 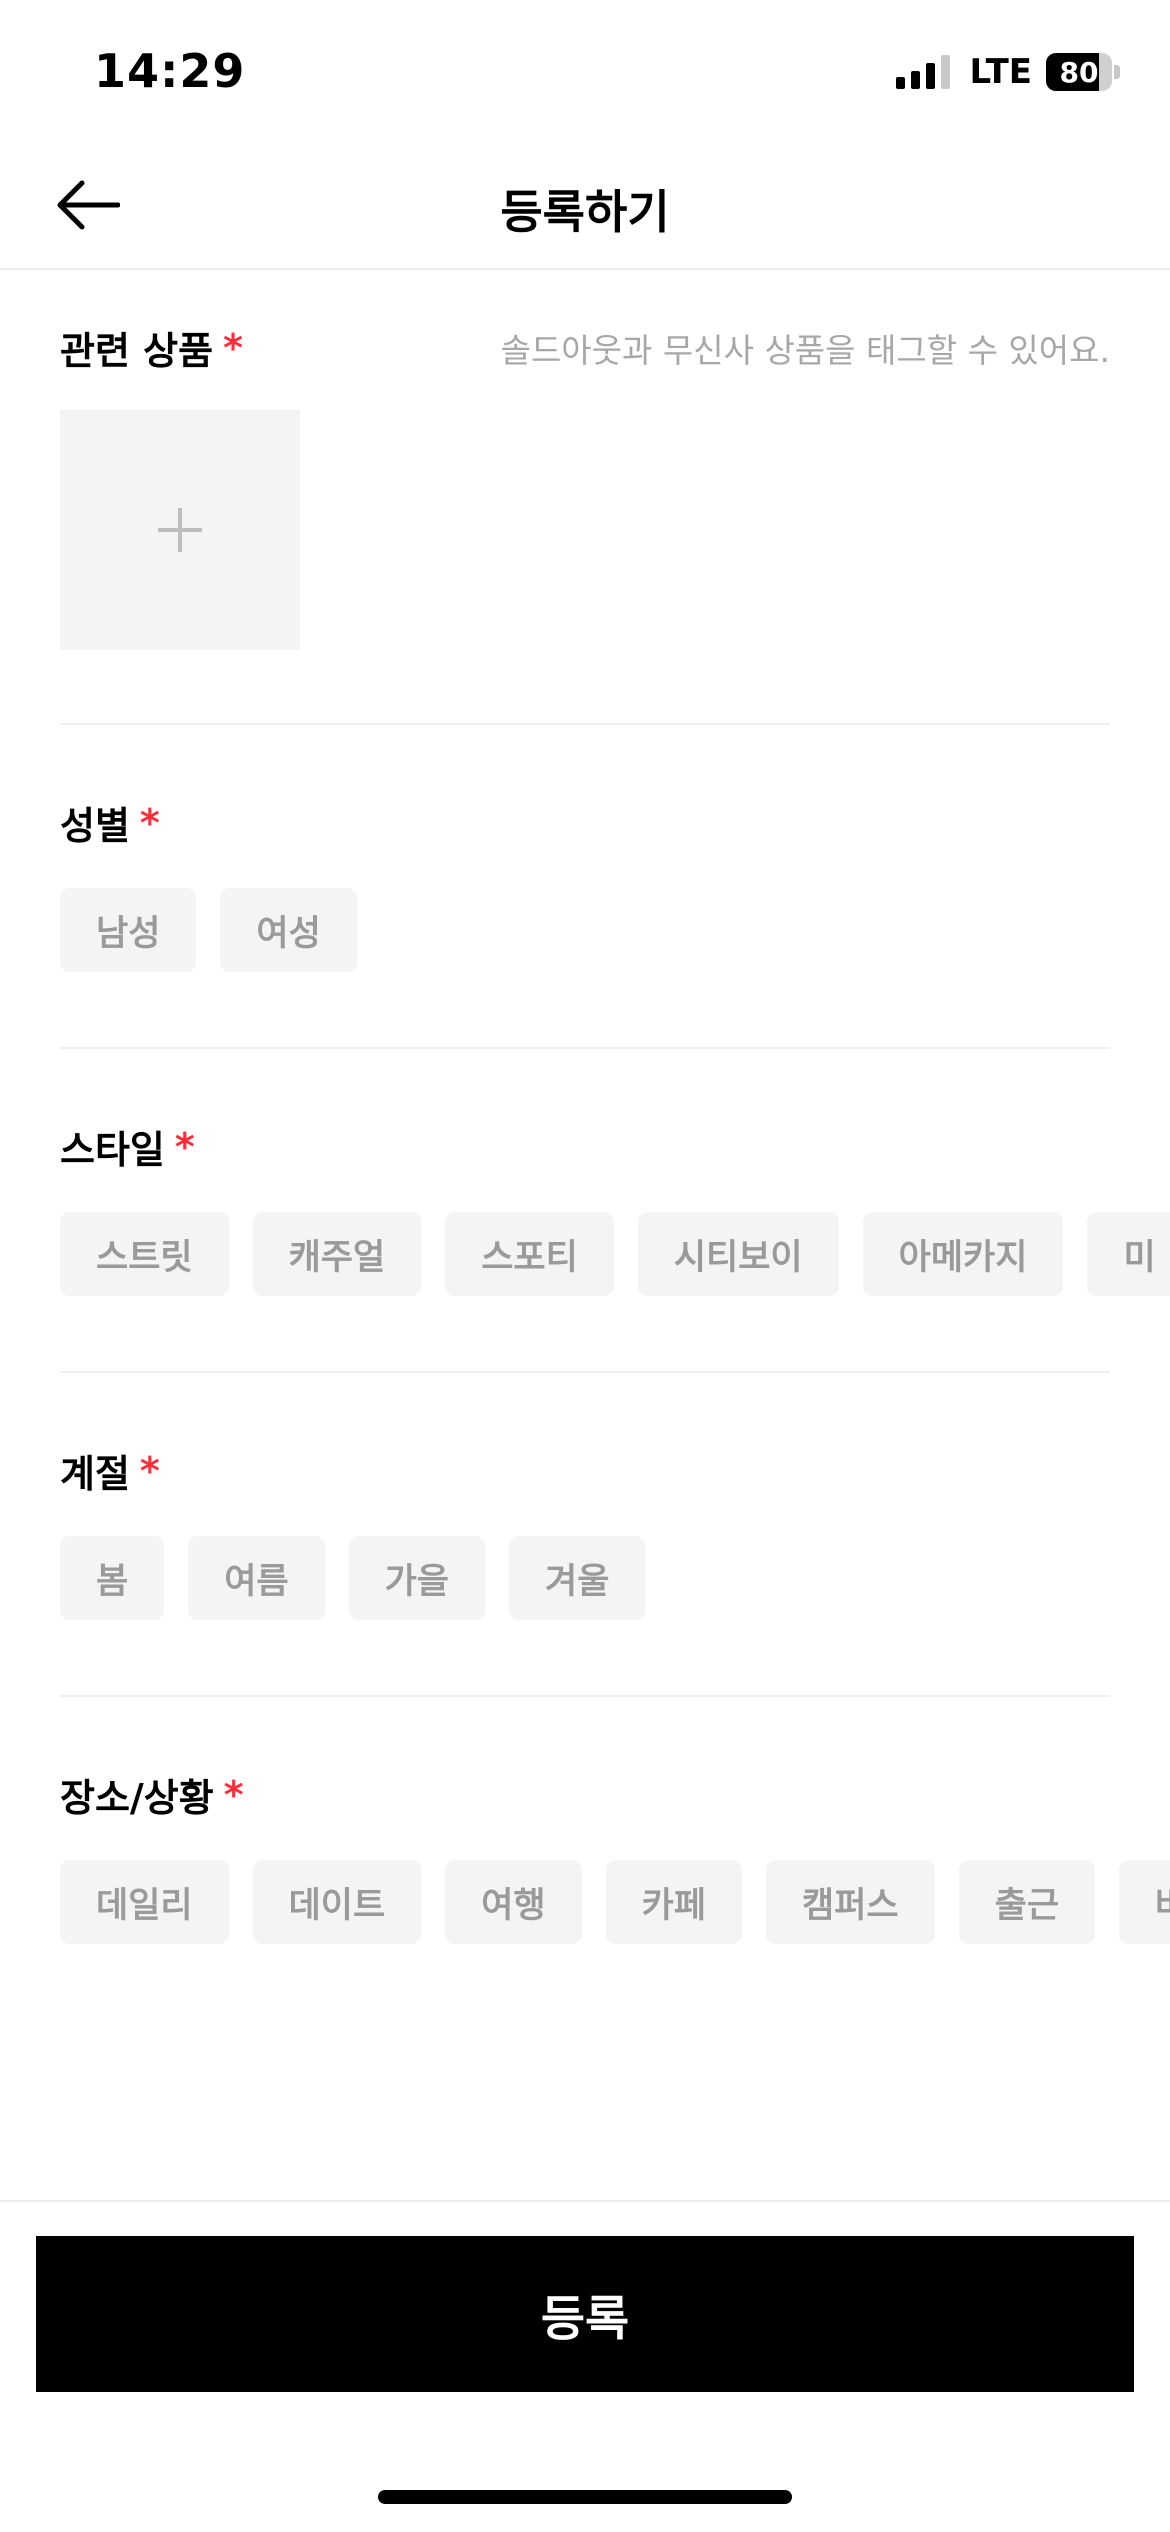 I want to click on chip-season-summer: 여름, so click(x=256, y=1578).